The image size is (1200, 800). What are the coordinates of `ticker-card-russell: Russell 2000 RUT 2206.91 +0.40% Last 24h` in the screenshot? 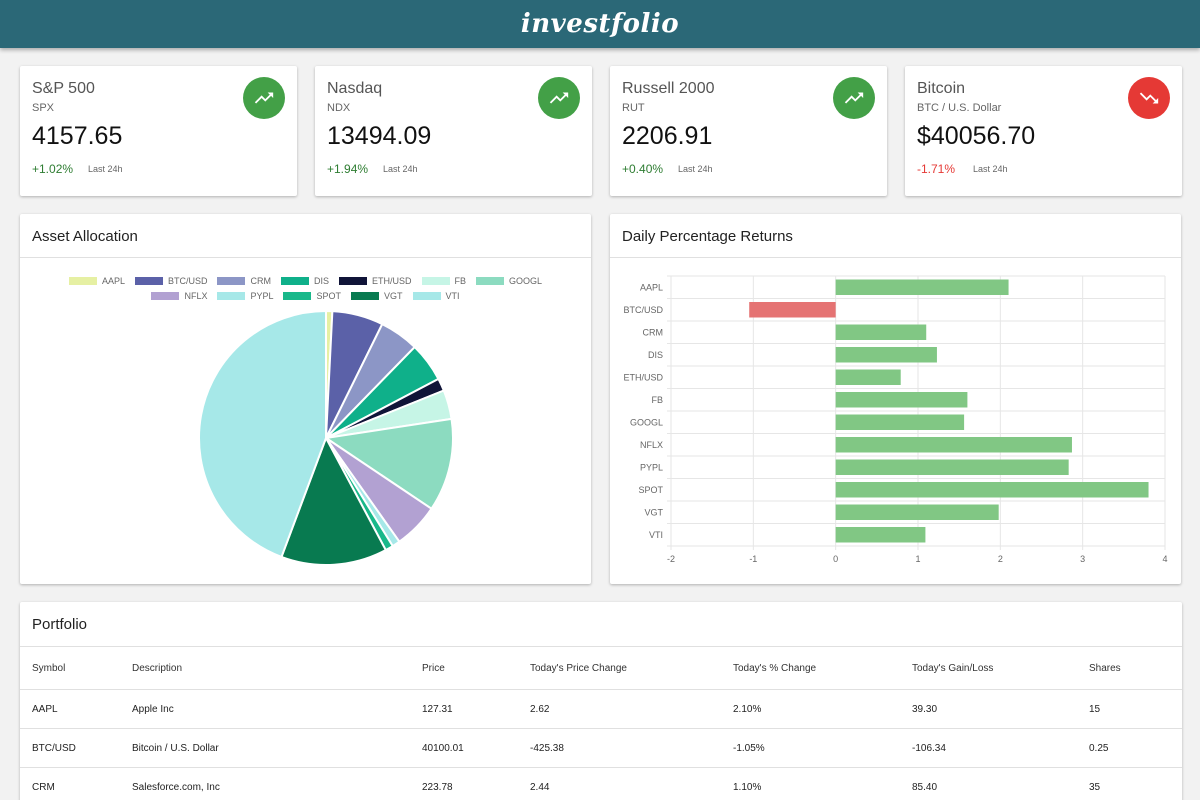 It's located at (748, 131).